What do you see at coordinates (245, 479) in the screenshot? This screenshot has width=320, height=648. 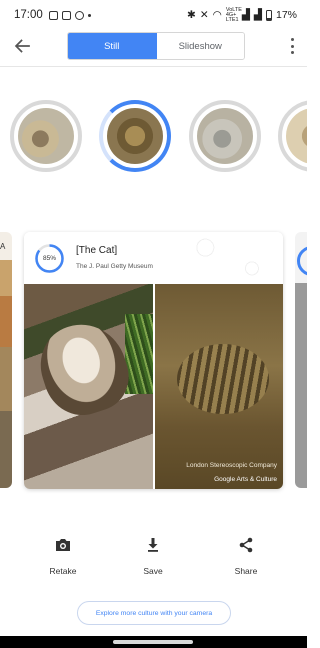 I see `google-arts-culture-logo: Google Arts & Culture` at bounding box center [245, 479].